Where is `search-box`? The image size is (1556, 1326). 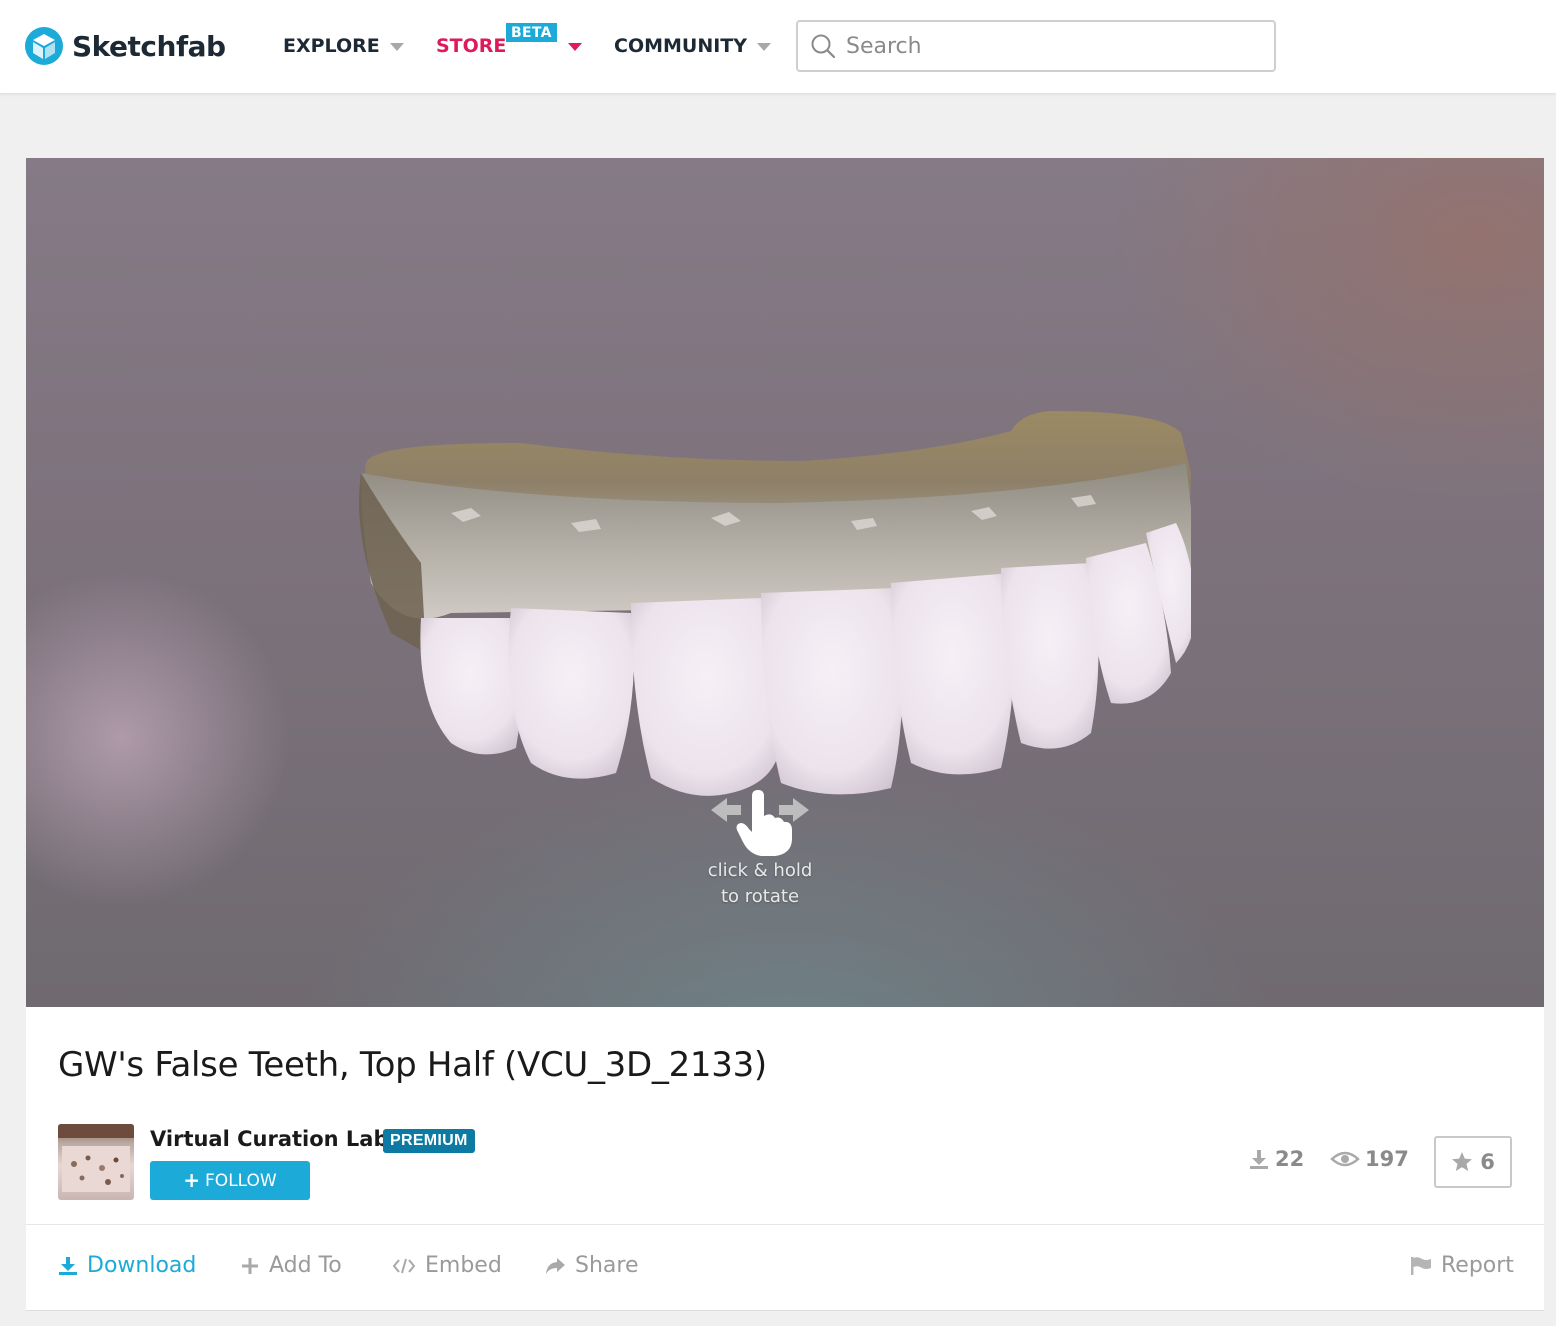
search-box is located at coordinates (1036, 46).